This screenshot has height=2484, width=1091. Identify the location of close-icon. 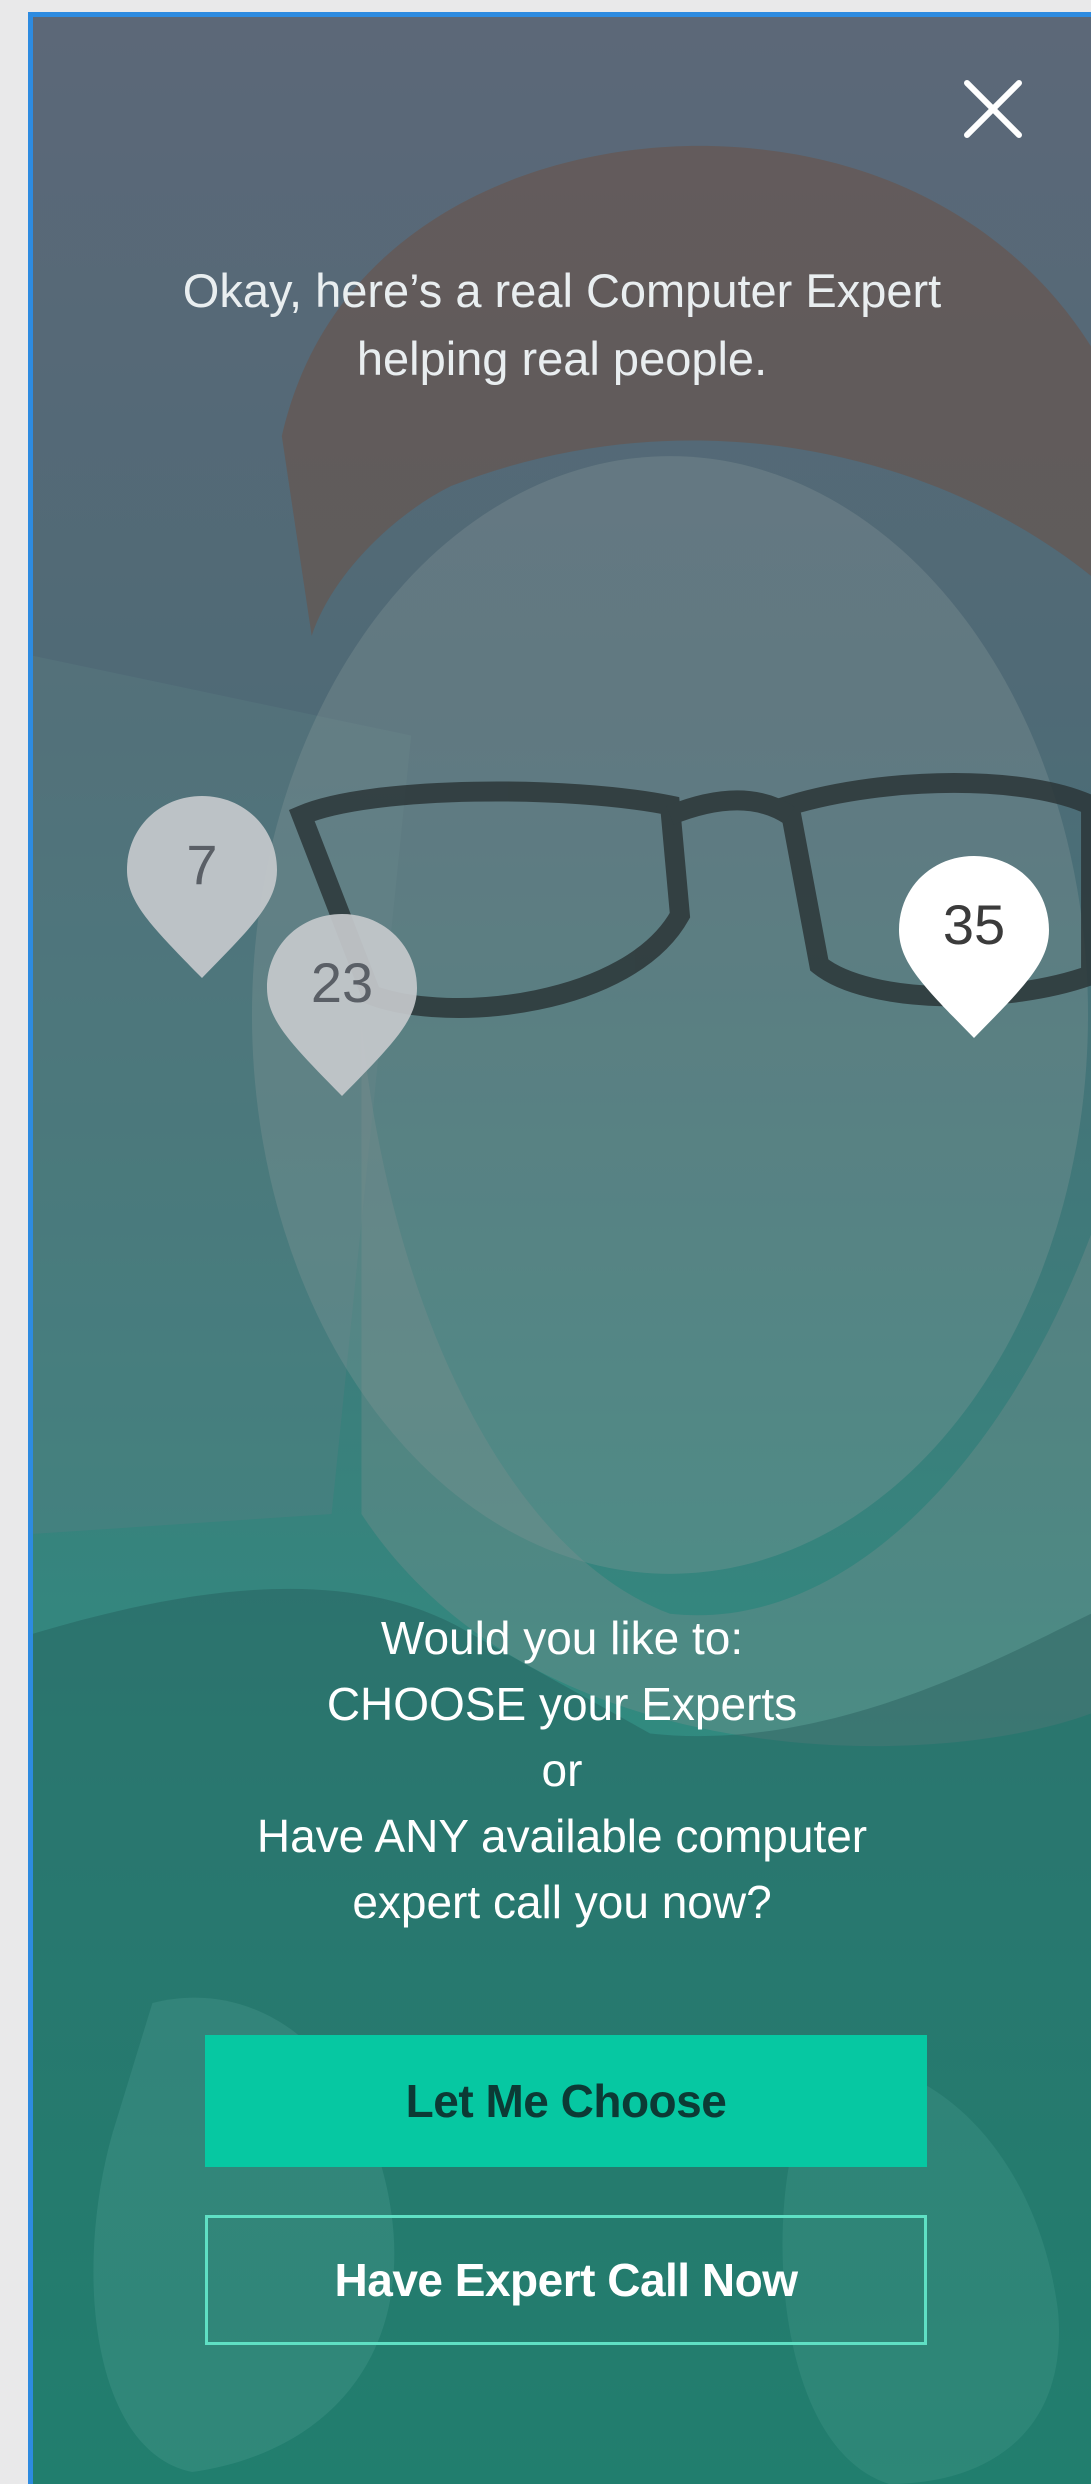
(993, 109).